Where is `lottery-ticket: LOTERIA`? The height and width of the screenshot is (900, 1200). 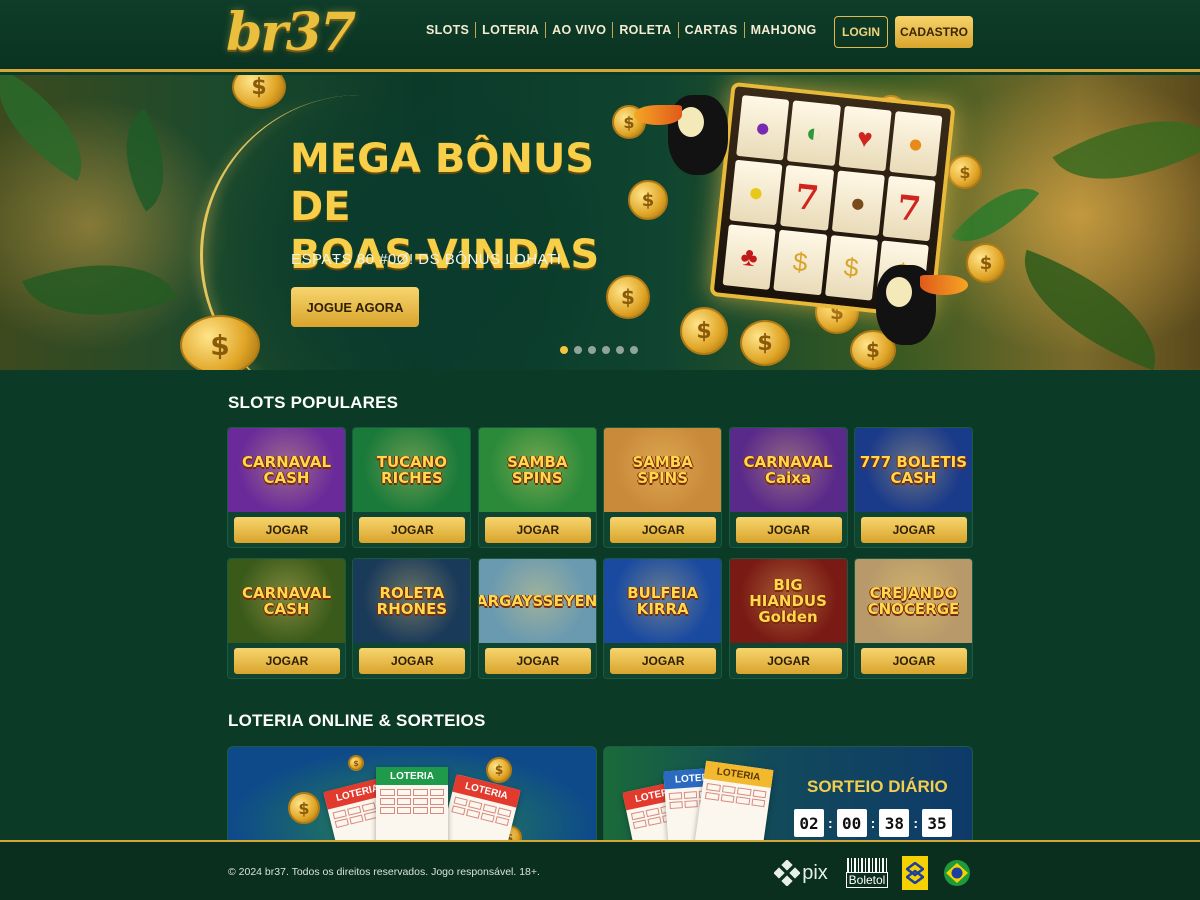
lottery-ticket: LOTERIA is located at coordinates (479, 809).